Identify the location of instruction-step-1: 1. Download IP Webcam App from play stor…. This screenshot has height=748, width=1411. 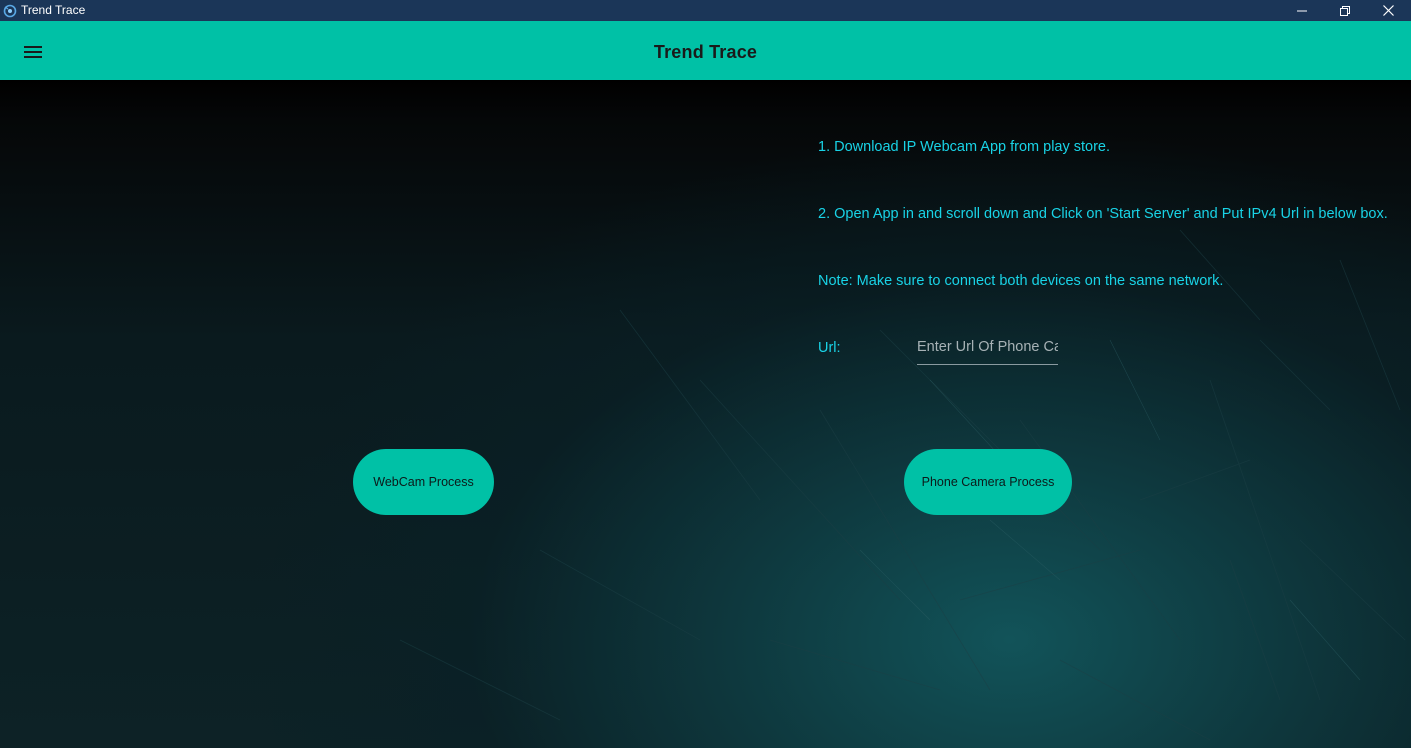
(964, 147).